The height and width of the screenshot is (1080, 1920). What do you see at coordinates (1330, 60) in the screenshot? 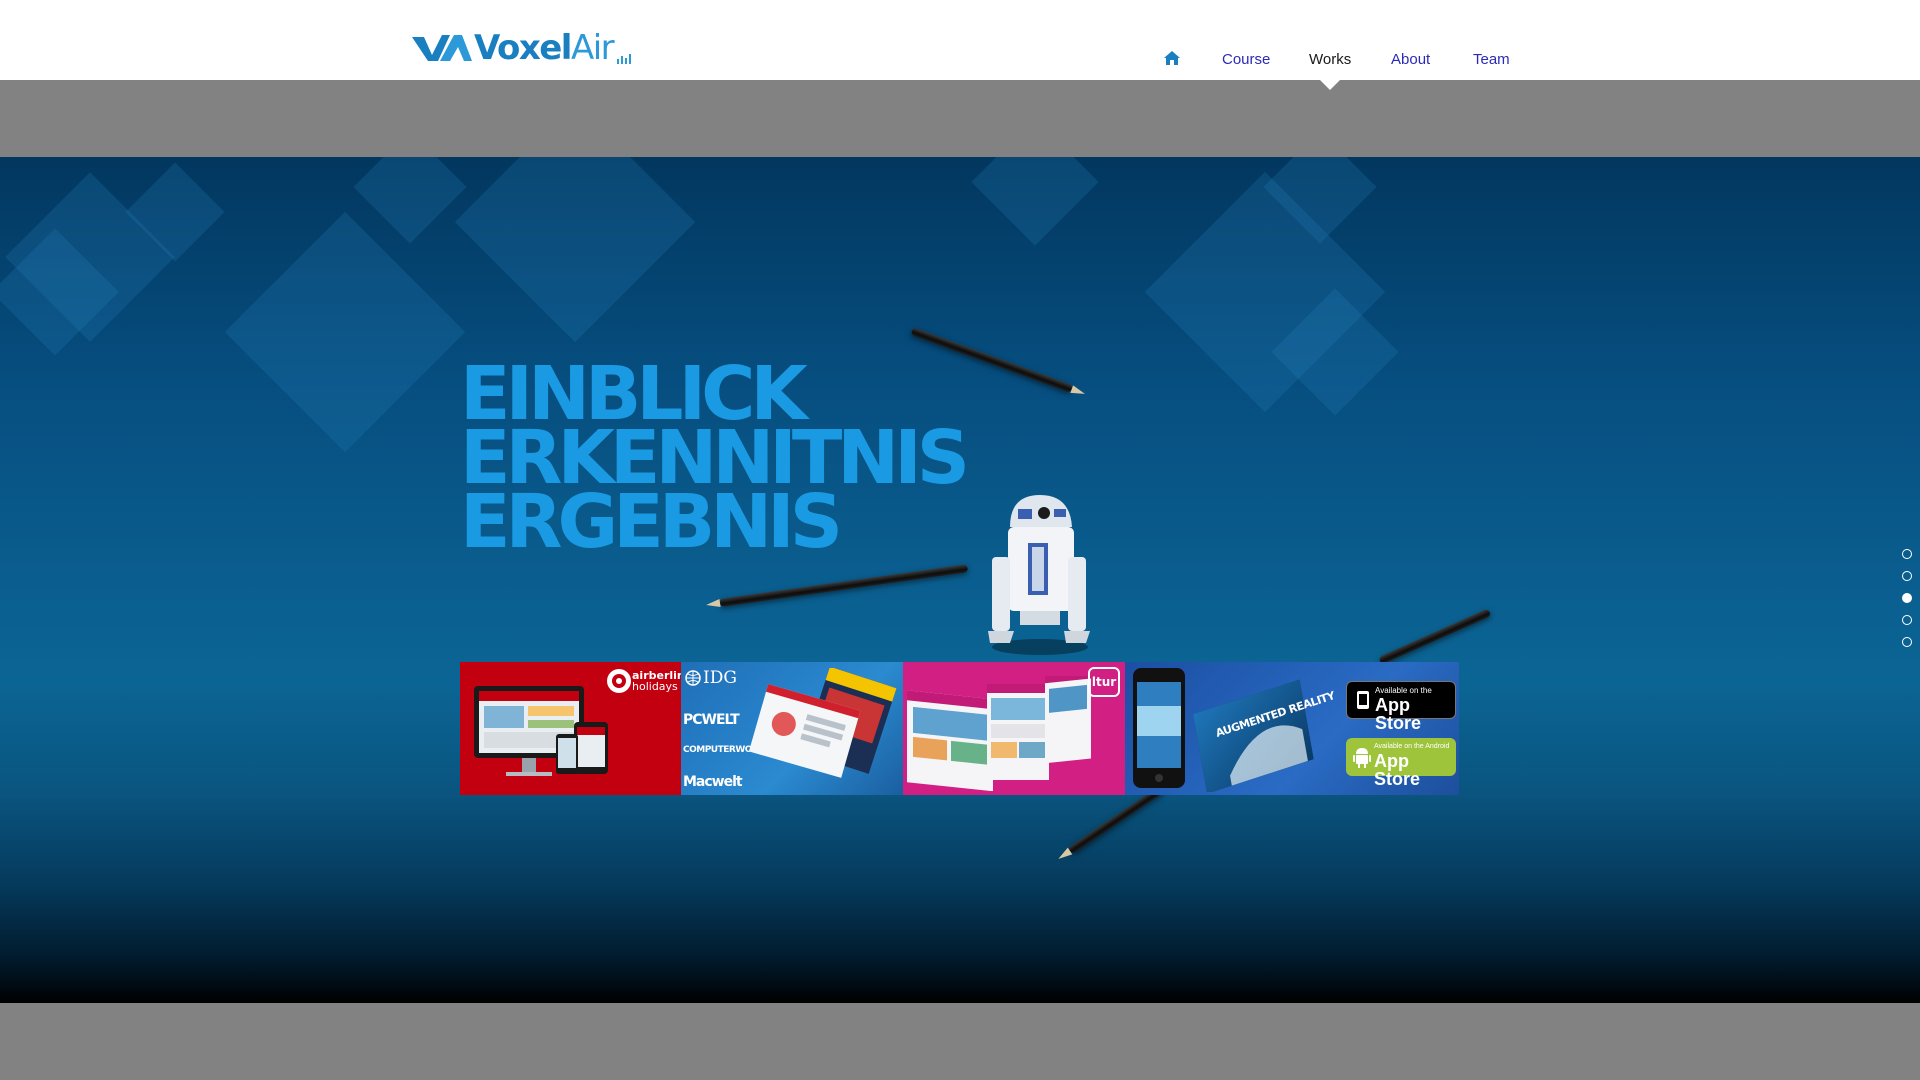
I see `nav-item-works: Works` at bounding box center [1330, 60].